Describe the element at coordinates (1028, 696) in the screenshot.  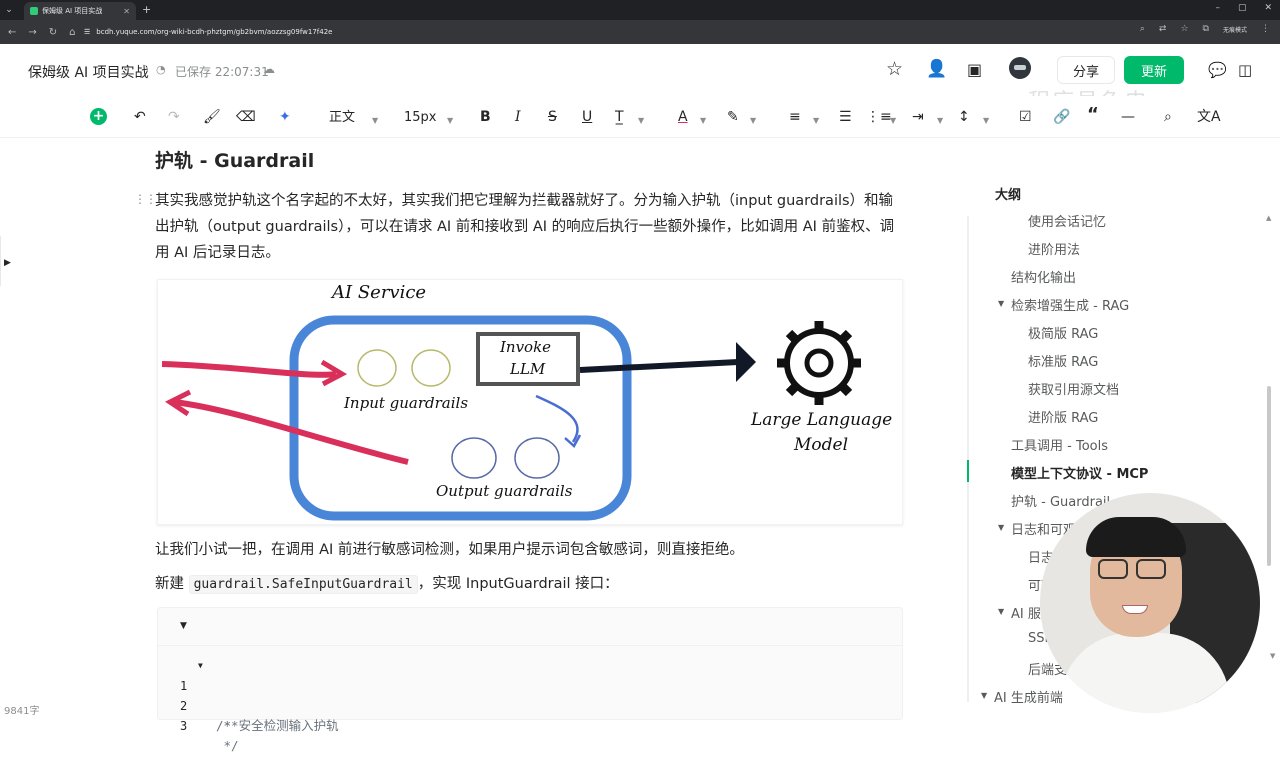
I see `outline-item: AI 生成前端` at that location.